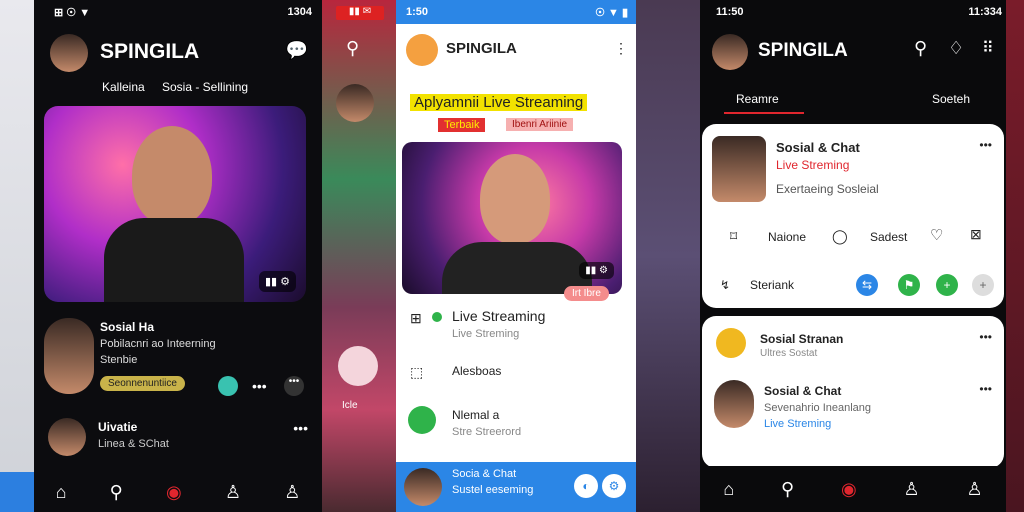 The height and width of the screenshot is (512, 1024). I want to click on link-icon: ↯, so click(725, 285).